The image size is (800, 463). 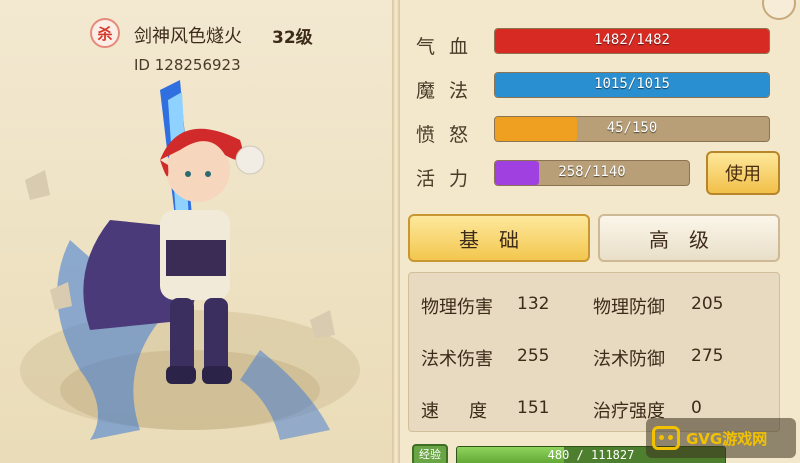 What do you see at coordinates (629, 359) in the screenshot?
I see `attr-name: 法术防御` at bounding box center [629, 359].